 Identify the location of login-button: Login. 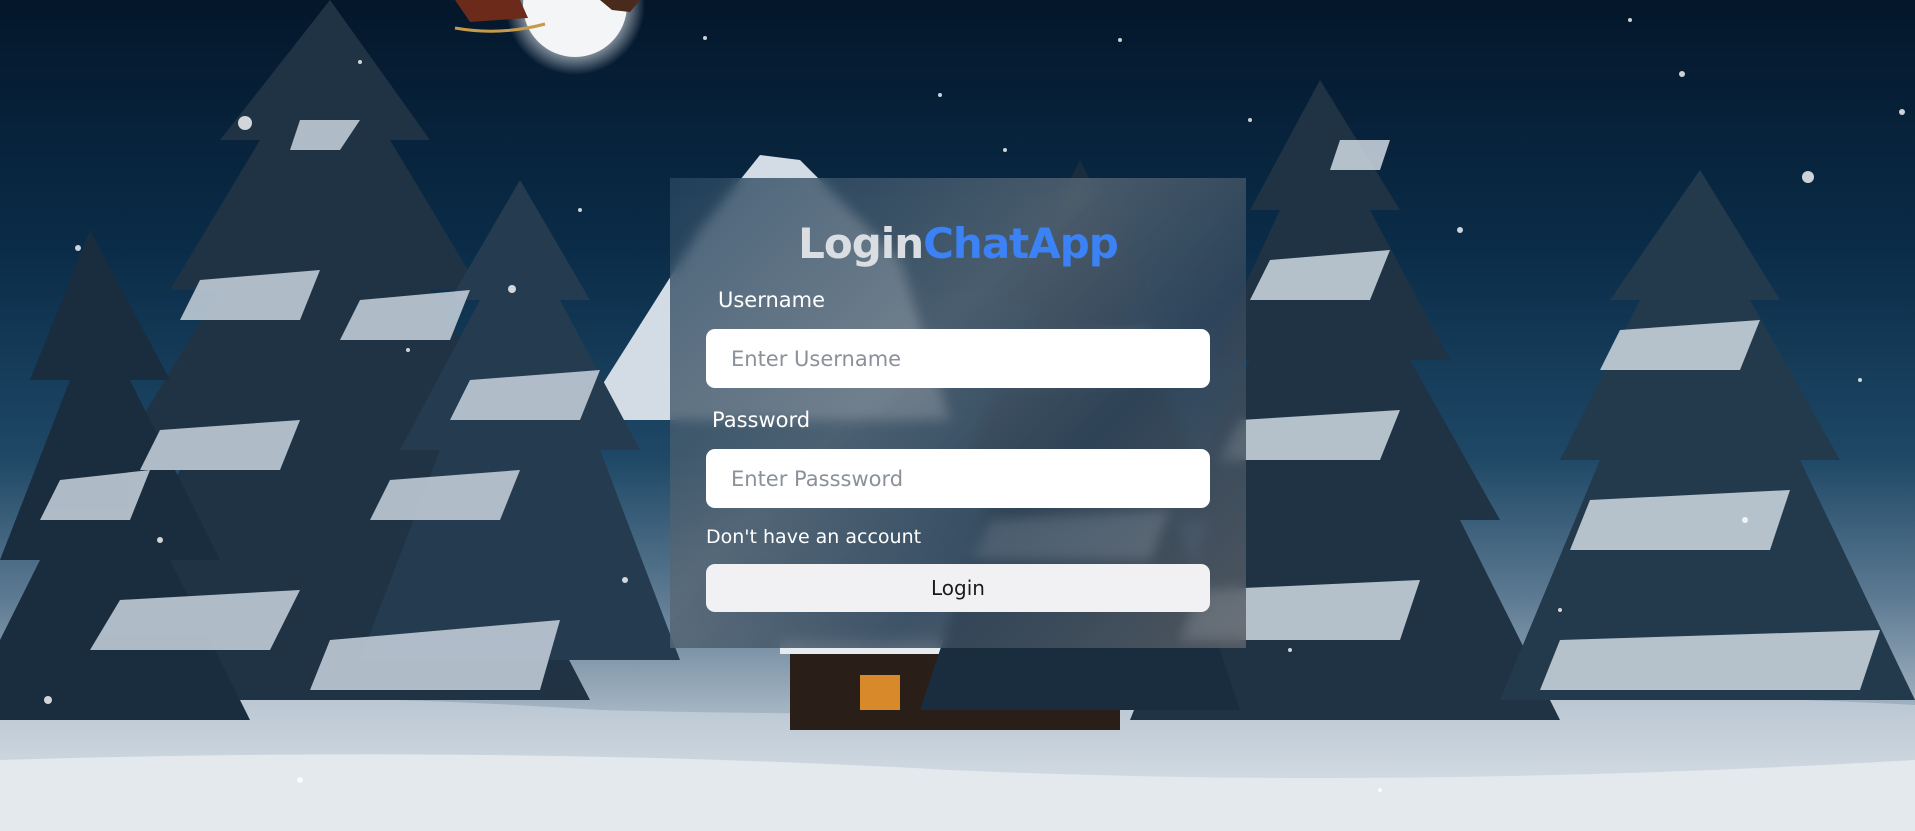
(958, 588).